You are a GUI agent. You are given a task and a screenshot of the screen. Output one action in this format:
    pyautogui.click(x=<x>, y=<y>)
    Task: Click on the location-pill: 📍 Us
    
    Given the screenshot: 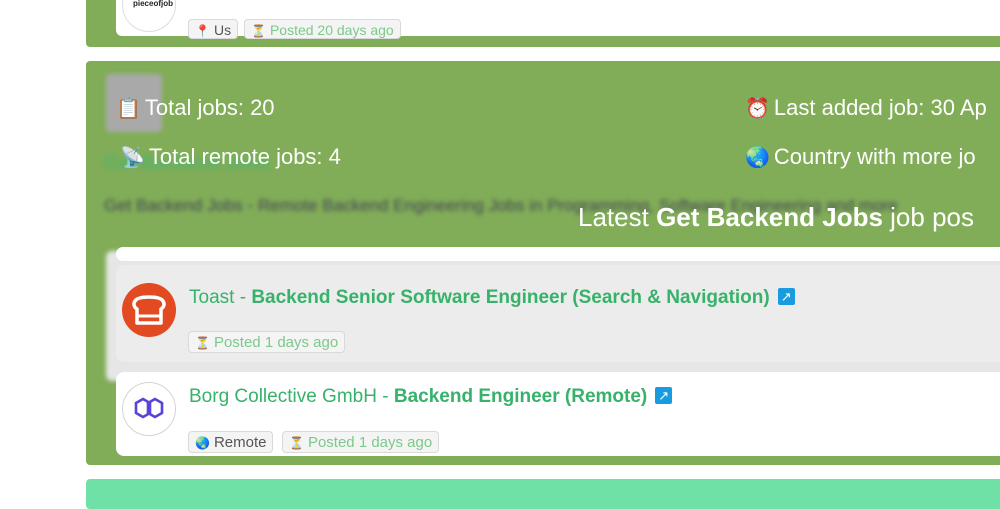 What is the action you would take?
    pyautogui.click(x=213, y=29)
    